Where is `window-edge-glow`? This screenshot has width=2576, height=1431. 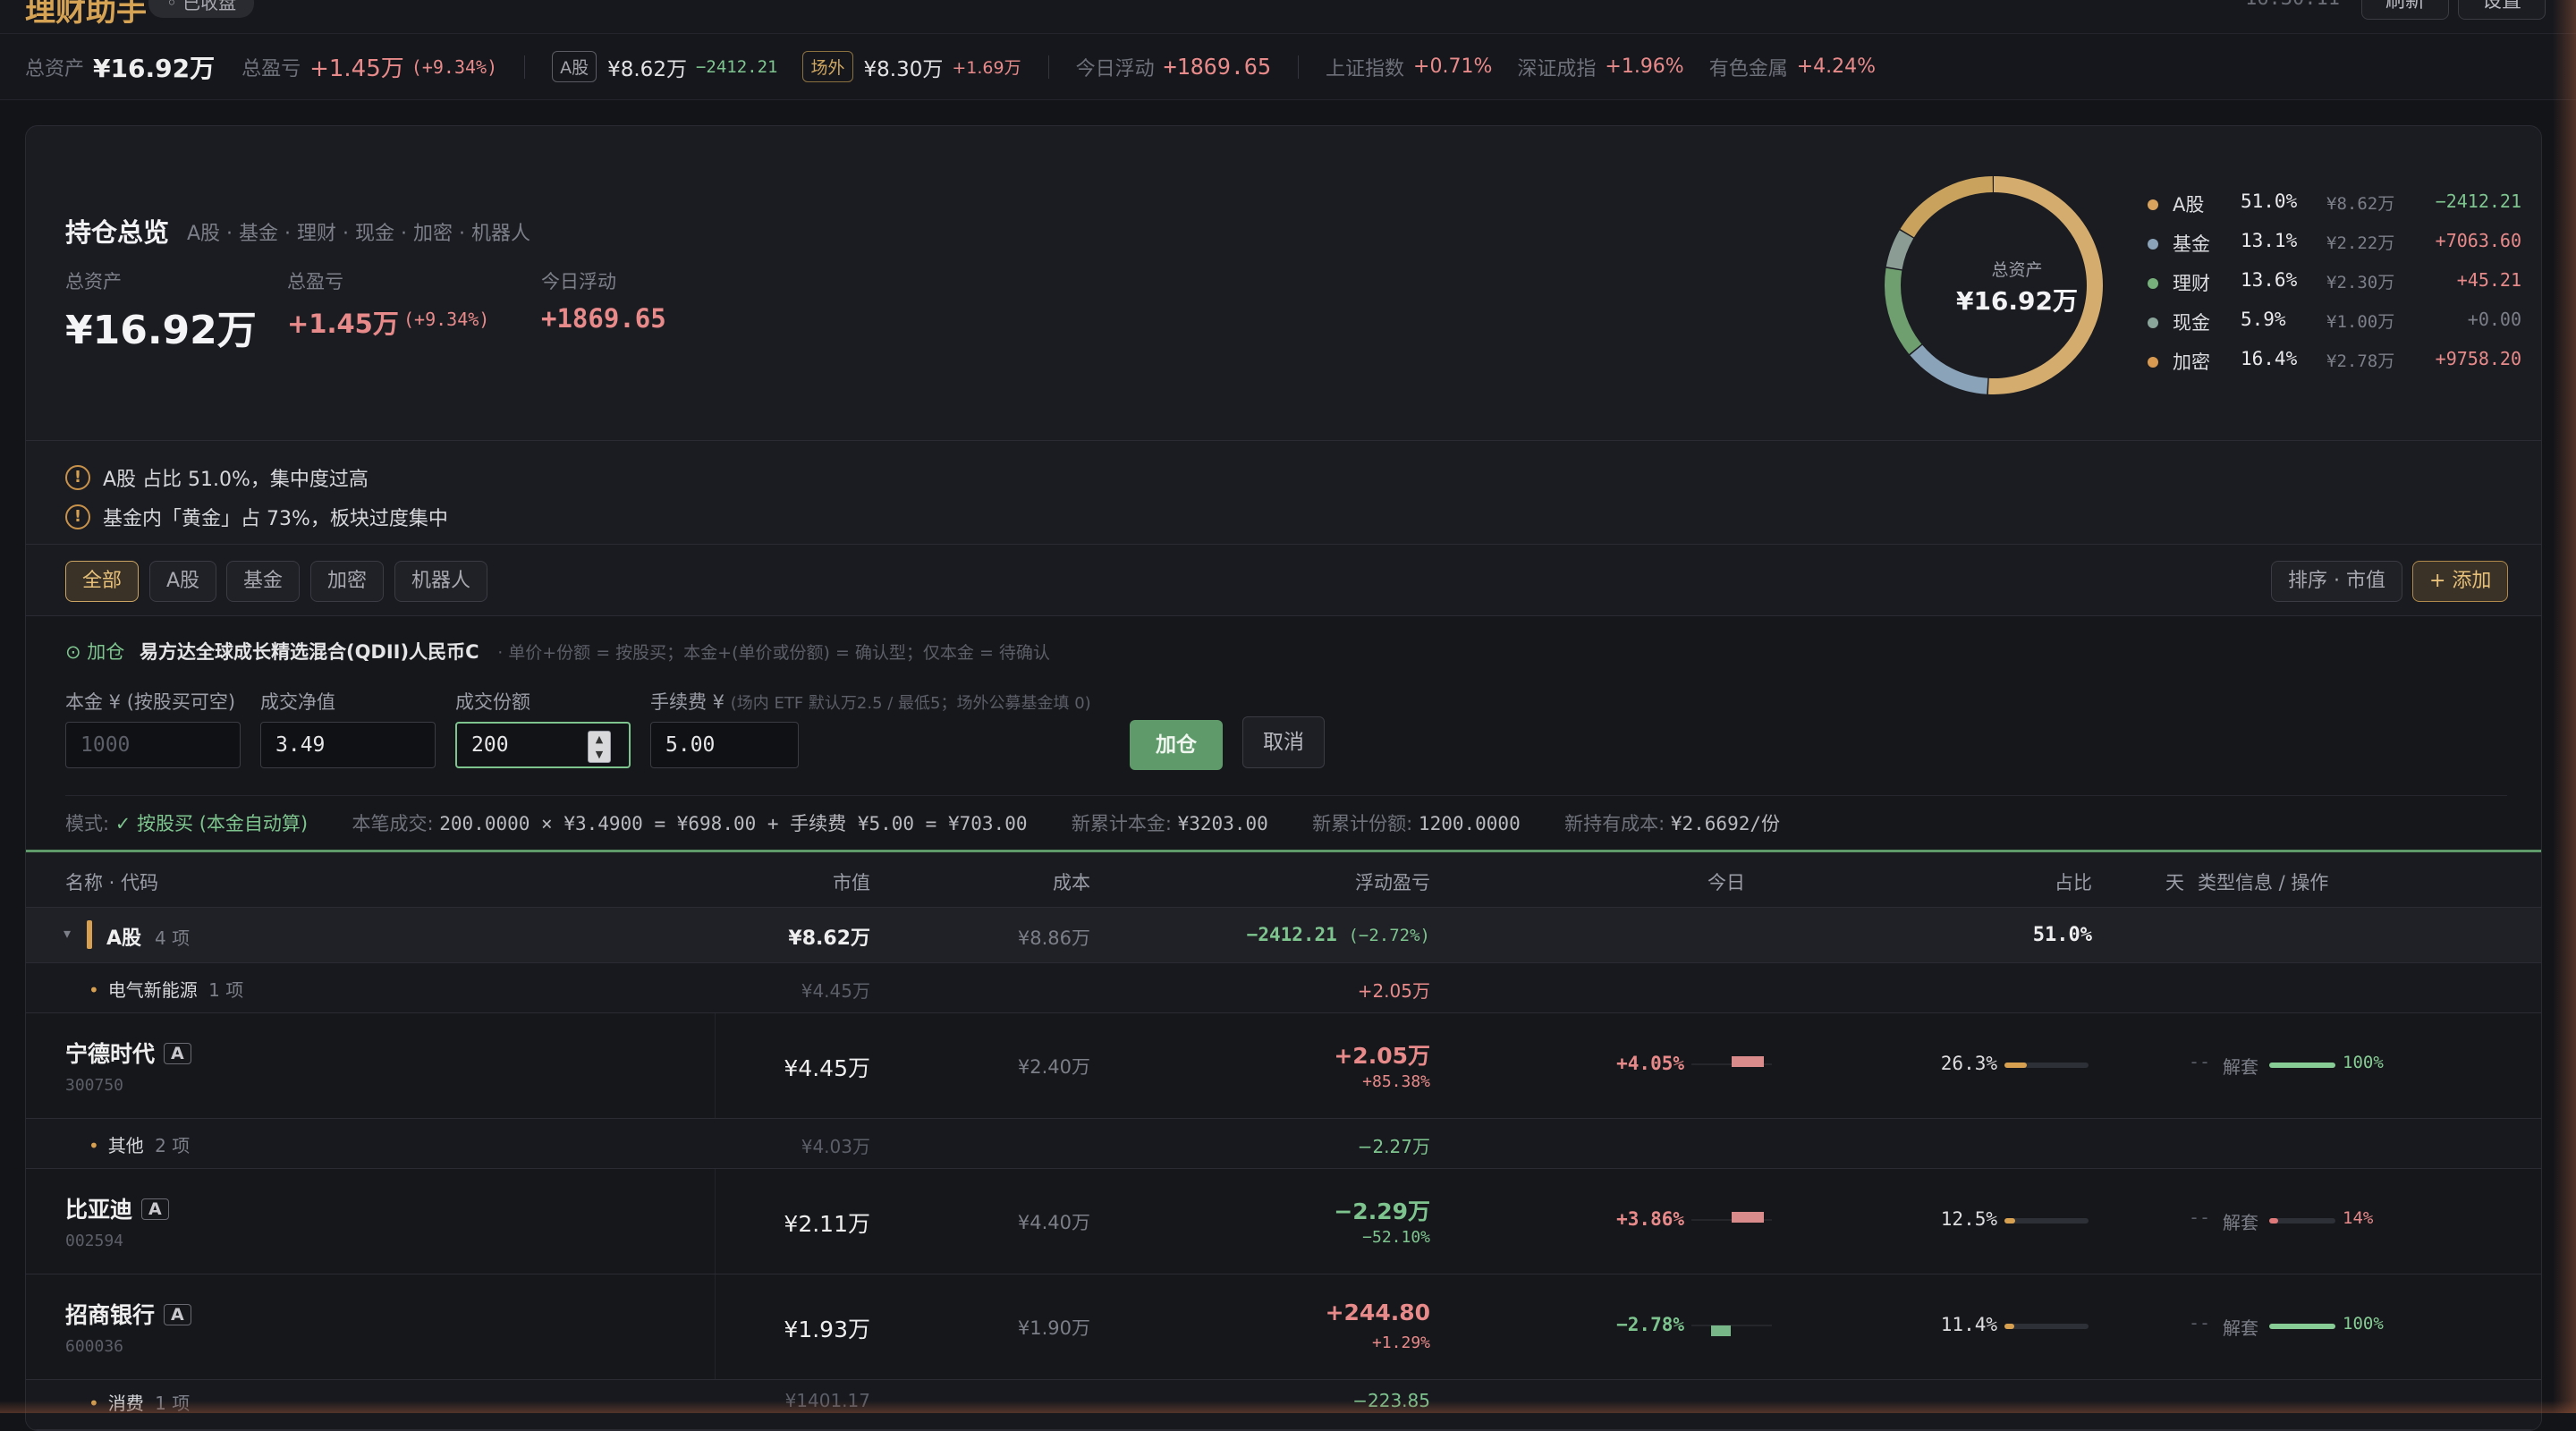 window-edge-glow is located at coordinates (2564, 706).